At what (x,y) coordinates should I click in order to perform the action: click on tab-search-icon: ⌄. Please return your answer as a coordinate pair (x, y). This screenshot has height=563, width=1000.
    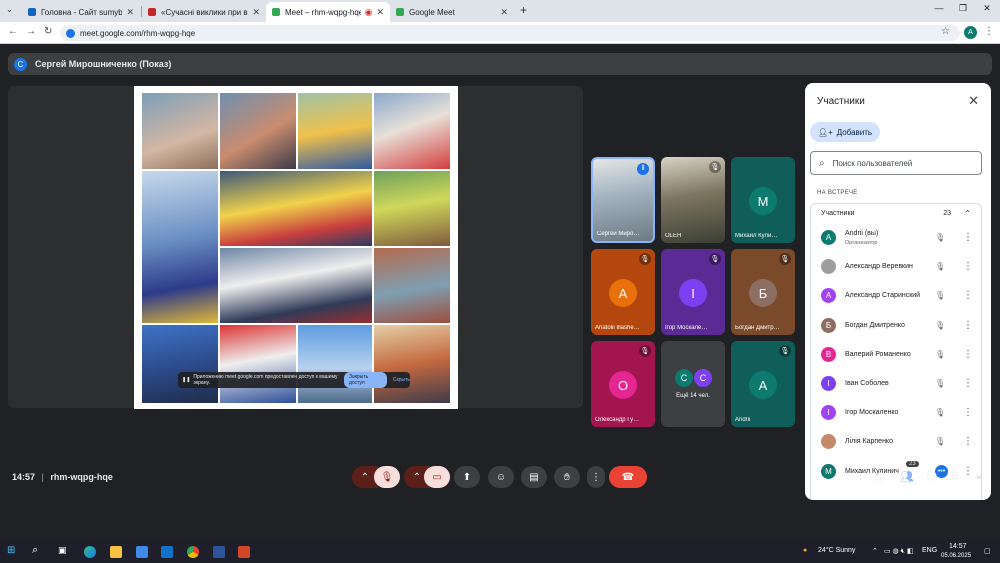
    Looking at the image, I should click on (9, 9).